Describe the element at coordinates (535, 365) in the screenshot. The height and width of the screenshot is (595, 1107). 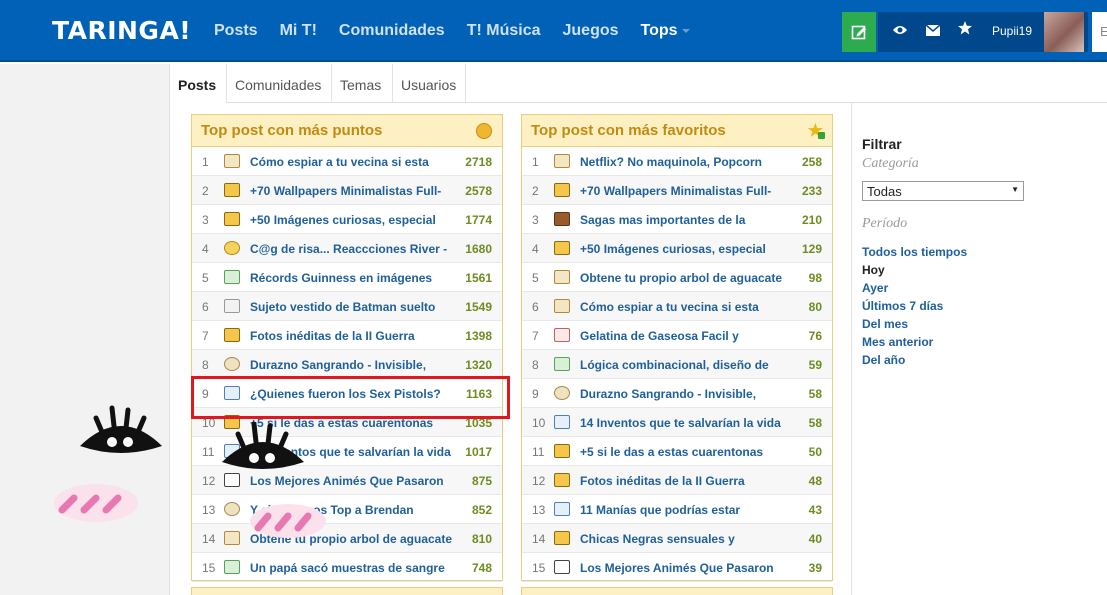
I see `rank-number: 8` at that location.